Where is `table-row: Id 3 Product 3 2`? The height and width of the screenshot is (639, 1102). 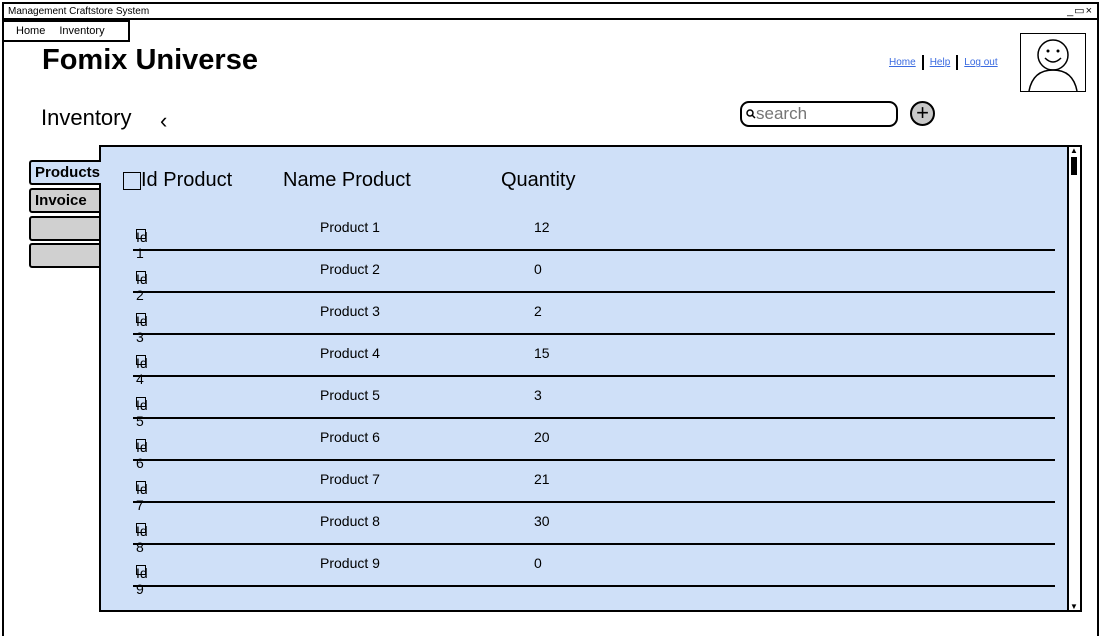
table-row: Id 3 Product 3 2 is located at coordinates (594, 319).